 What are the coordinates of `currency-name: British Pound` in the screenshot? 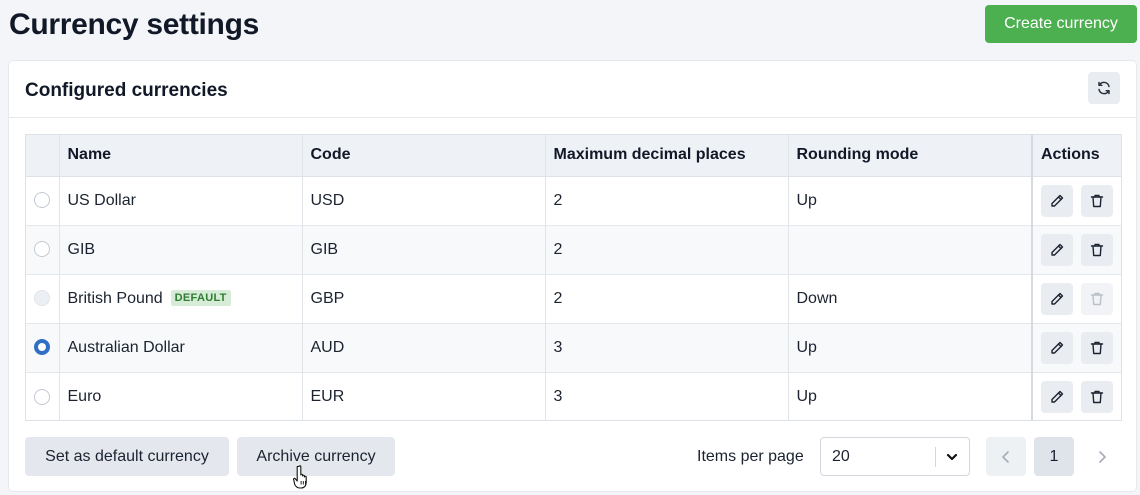 It's located at (115, 298).